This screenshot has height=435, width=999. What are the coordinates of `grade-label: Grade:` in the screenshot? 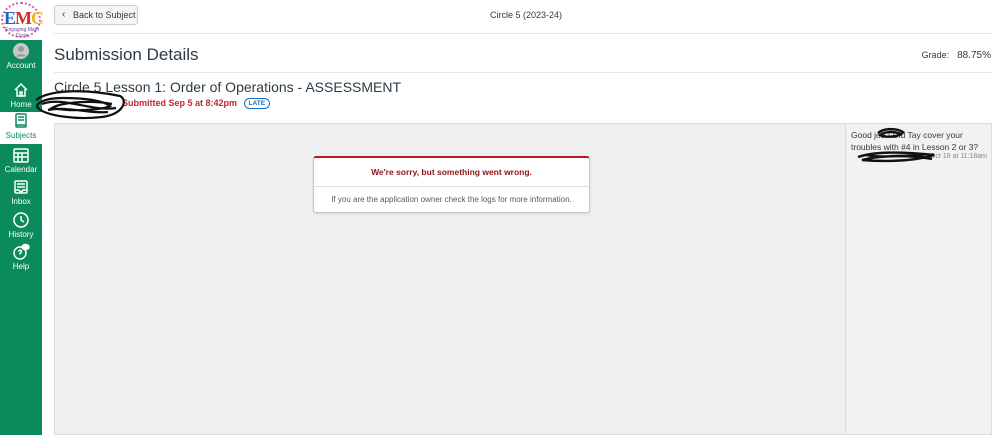 It's located at (935, 55).